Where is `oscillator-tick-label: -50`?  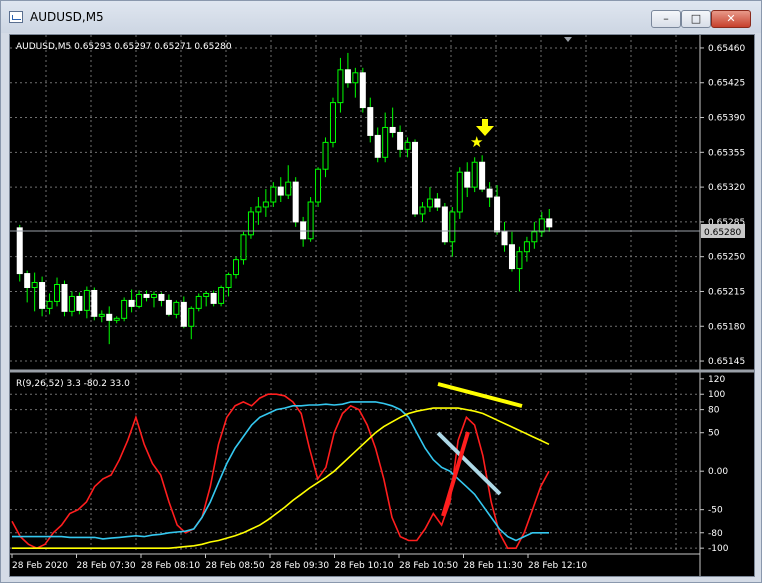 oscillator-tick-label: -50 is located at coordinates (715, 511).